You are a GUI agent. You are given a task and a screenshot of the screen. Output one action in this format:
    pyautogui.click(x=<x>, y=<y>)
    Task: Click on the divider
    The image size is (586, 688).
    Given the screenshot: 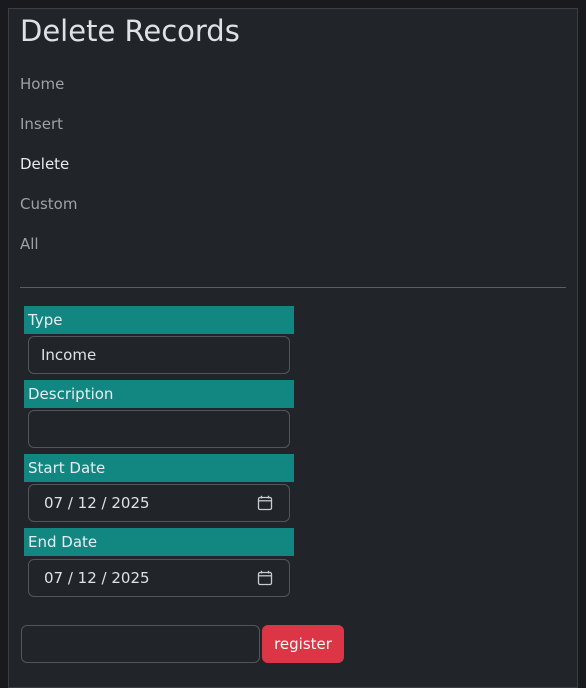 What is the action you would take?
    pyautogui.click(x=293, y=287)
    